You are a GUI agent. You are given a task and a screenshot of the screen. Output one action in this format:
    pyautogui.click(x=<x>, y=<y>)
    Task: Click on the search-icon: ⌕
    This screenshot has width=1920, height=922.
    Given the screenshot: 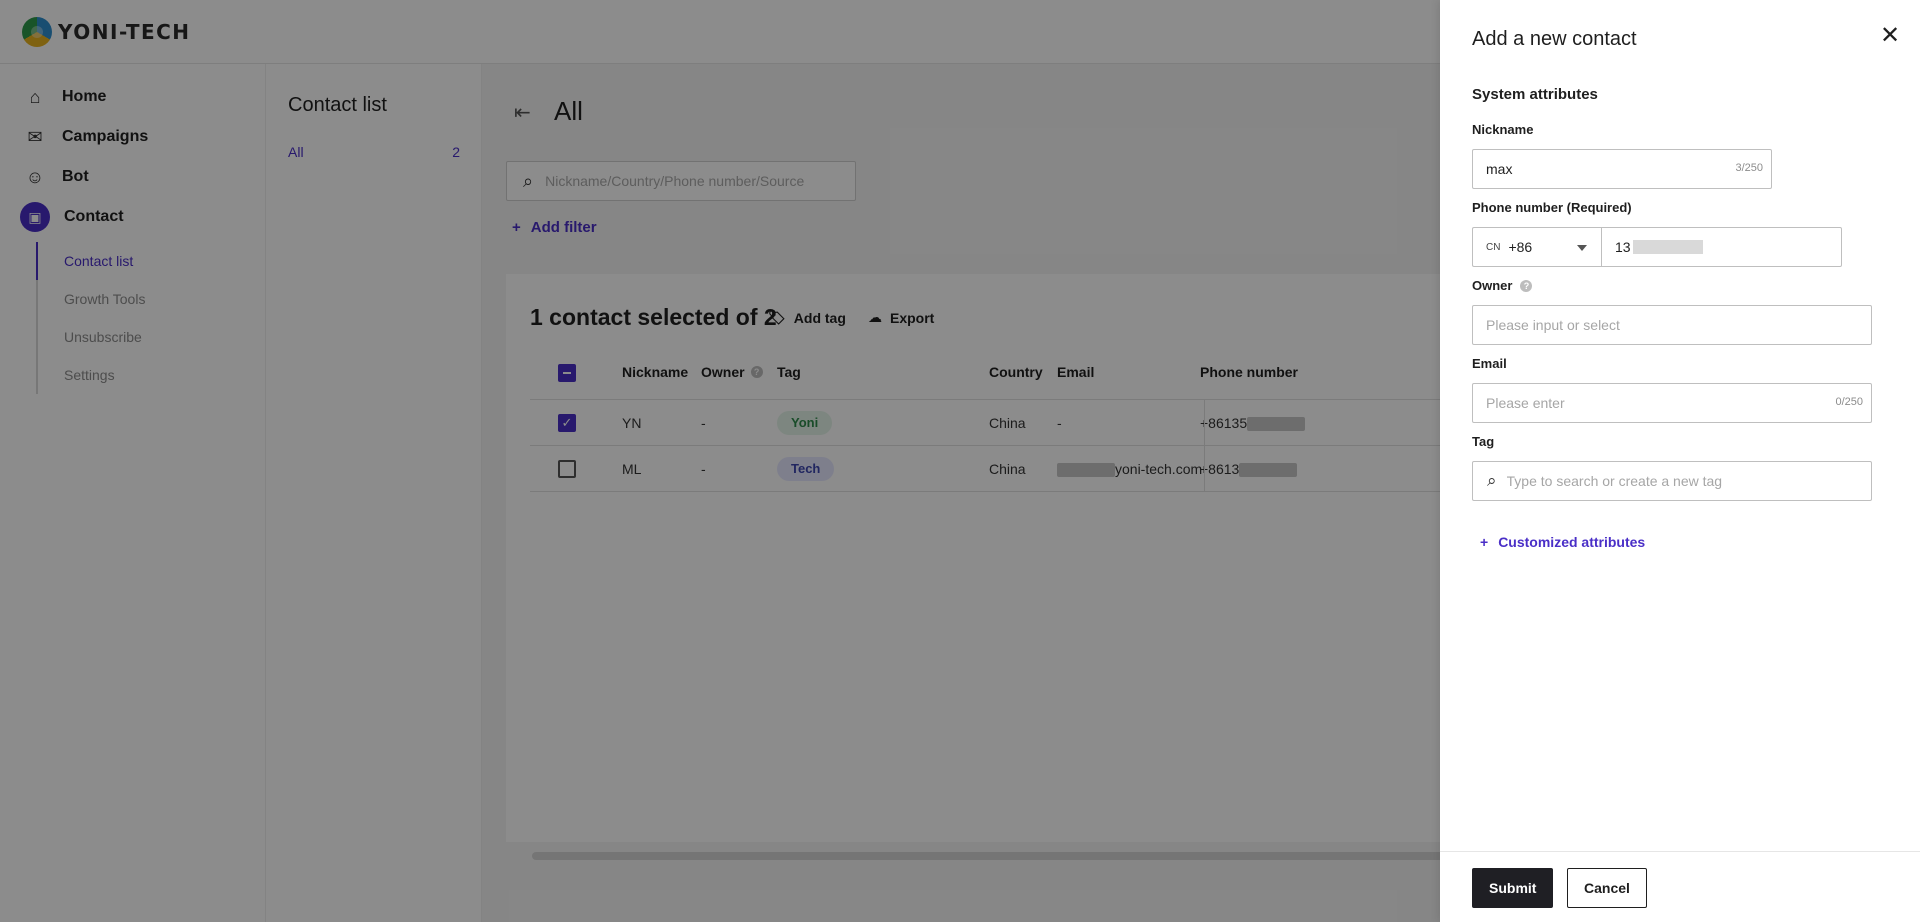 What is the action you would take?
    pyautogui.click(x=1492, y=480)
    